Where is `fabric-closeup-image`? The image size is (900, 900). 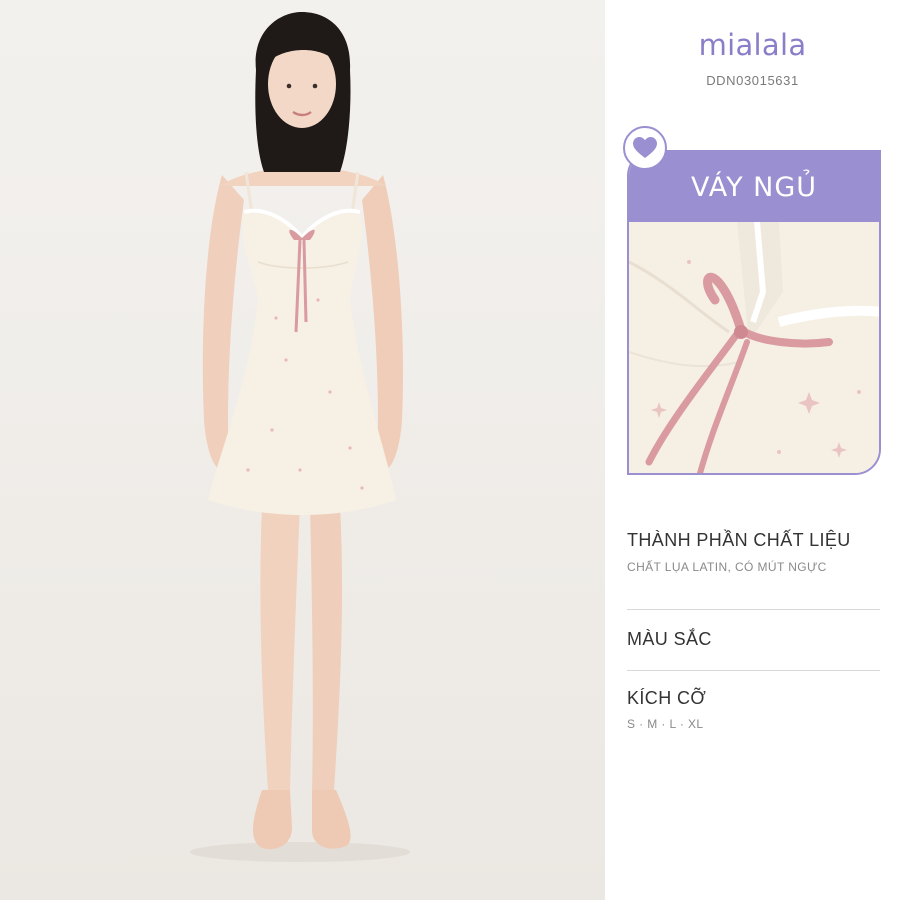 fabric-closeup-image is located at coordinates (754, 347).